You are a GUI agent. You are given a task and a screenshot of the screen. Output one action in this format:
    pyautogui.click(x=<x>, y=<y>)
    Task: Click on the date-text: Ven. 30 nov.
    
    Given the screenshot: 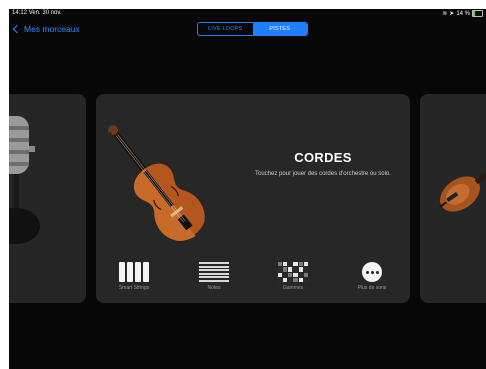 What is the action you would take?
    pyautogui.click(x=45, y=13)
    